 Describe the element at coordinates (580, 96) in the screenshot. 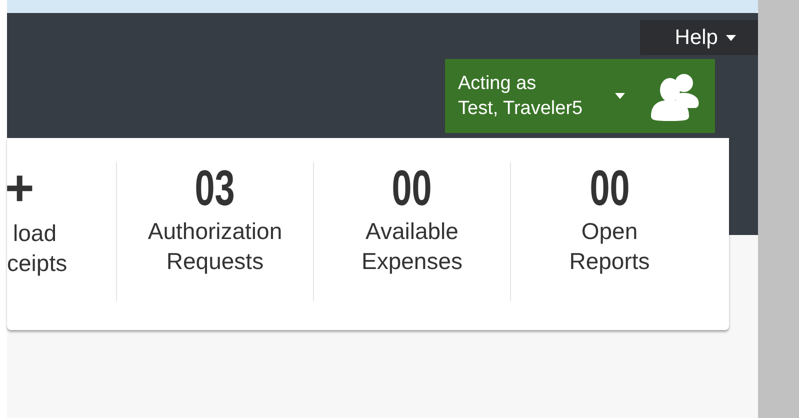

I see `acting-as-menu: Acting as Test, Traveler5` at that location.